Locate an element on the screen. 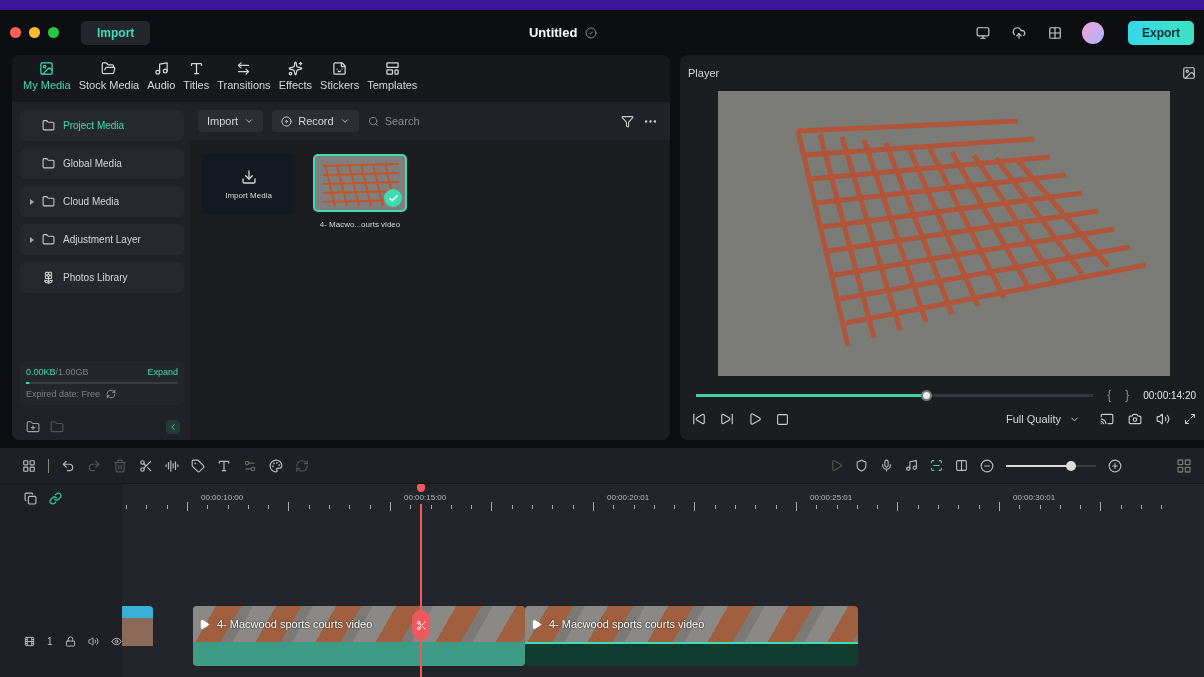 Image resolution: width=1204 pixels, height=677 pixels. avatar is located at coordinates (1093, 32).